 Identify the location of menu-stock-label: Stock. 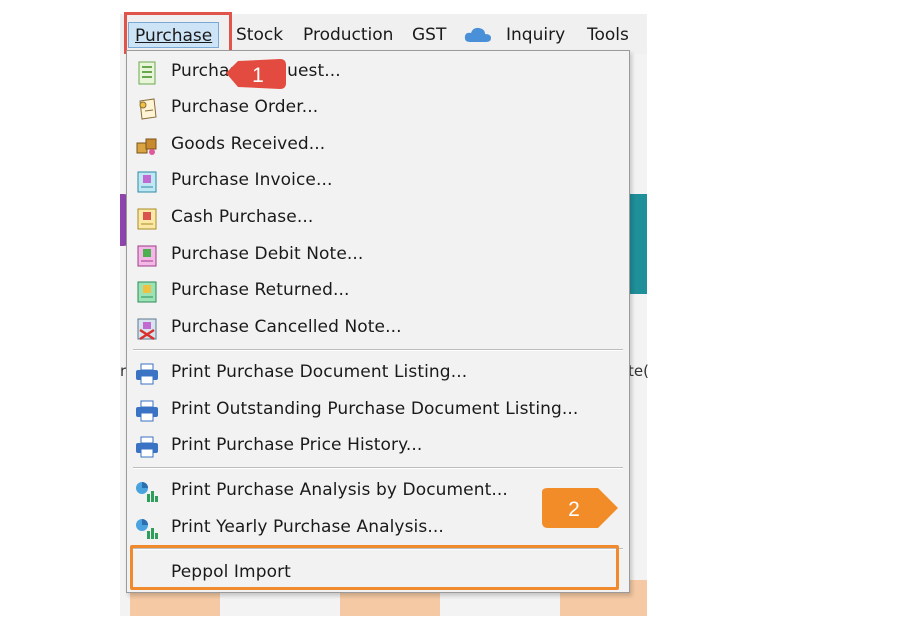
(260, 35).